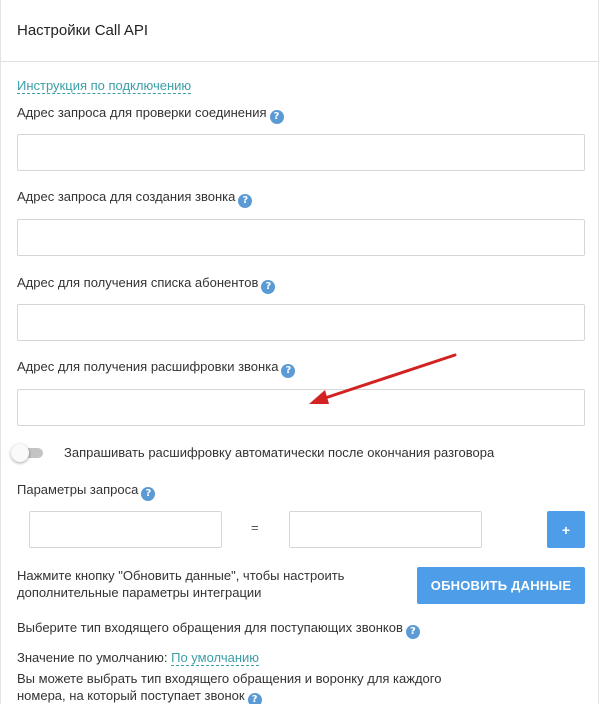 This screenshot has width=599, height=704. What do you see at coordinates (125, 529) in the screenshot?
I see `param-key-input` at bounding box center [125, 529].